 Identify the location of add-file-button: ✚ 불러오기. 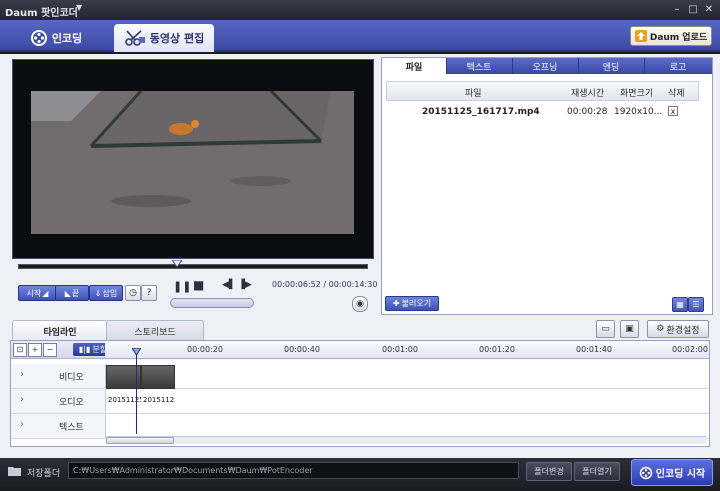
(412, 303).